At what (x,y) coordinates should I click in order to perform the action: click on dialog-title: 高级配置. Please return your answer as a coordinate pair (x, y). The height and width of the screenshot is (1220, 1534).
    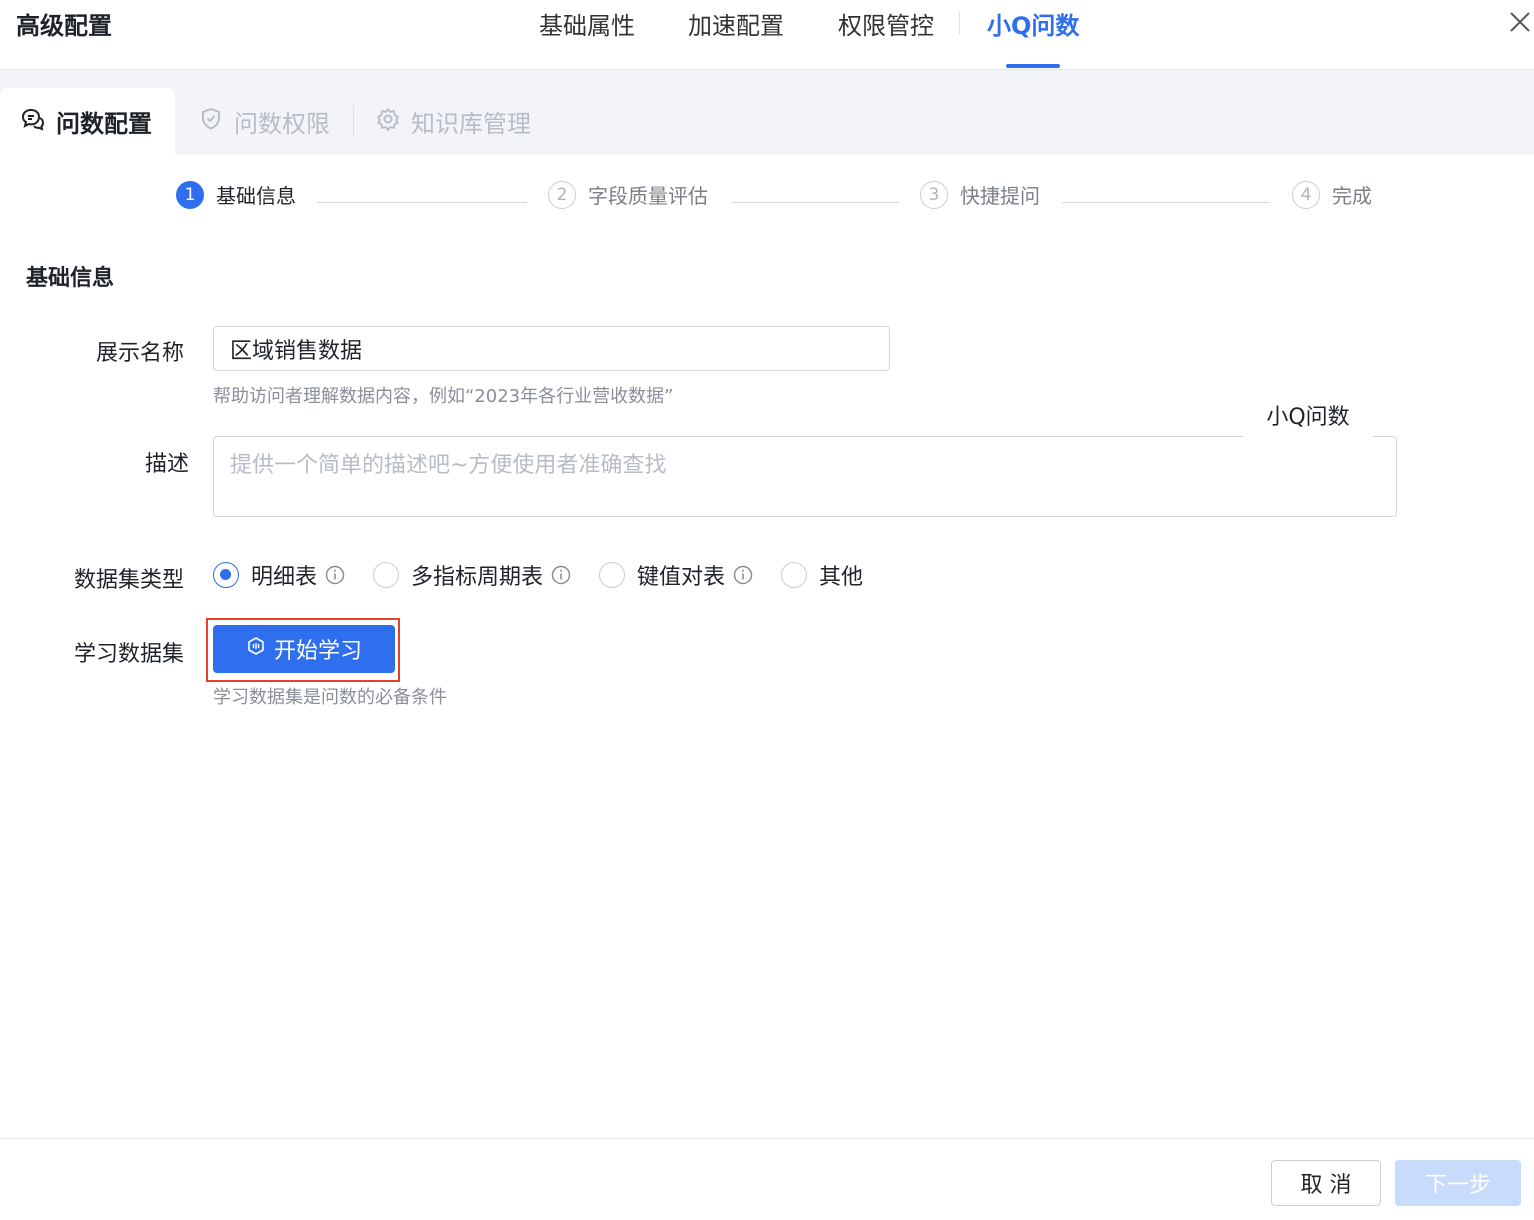
    Looking at the image, I should click on (64, 26).